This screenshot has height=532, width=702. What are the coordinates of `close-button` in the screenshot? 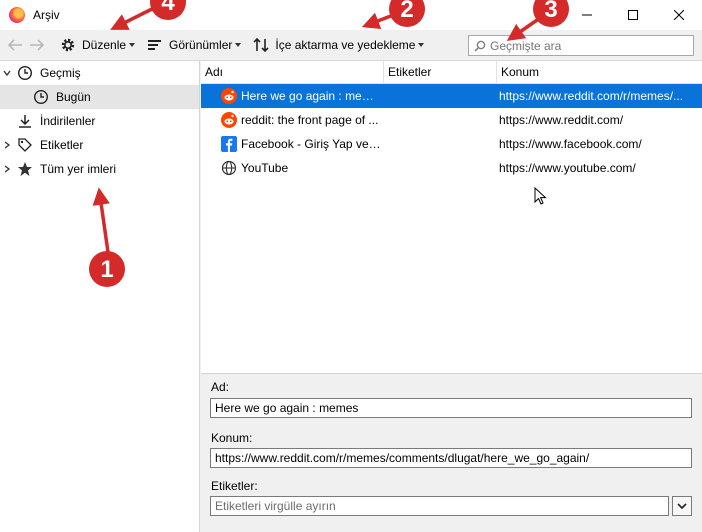 It's located at (679, 15).